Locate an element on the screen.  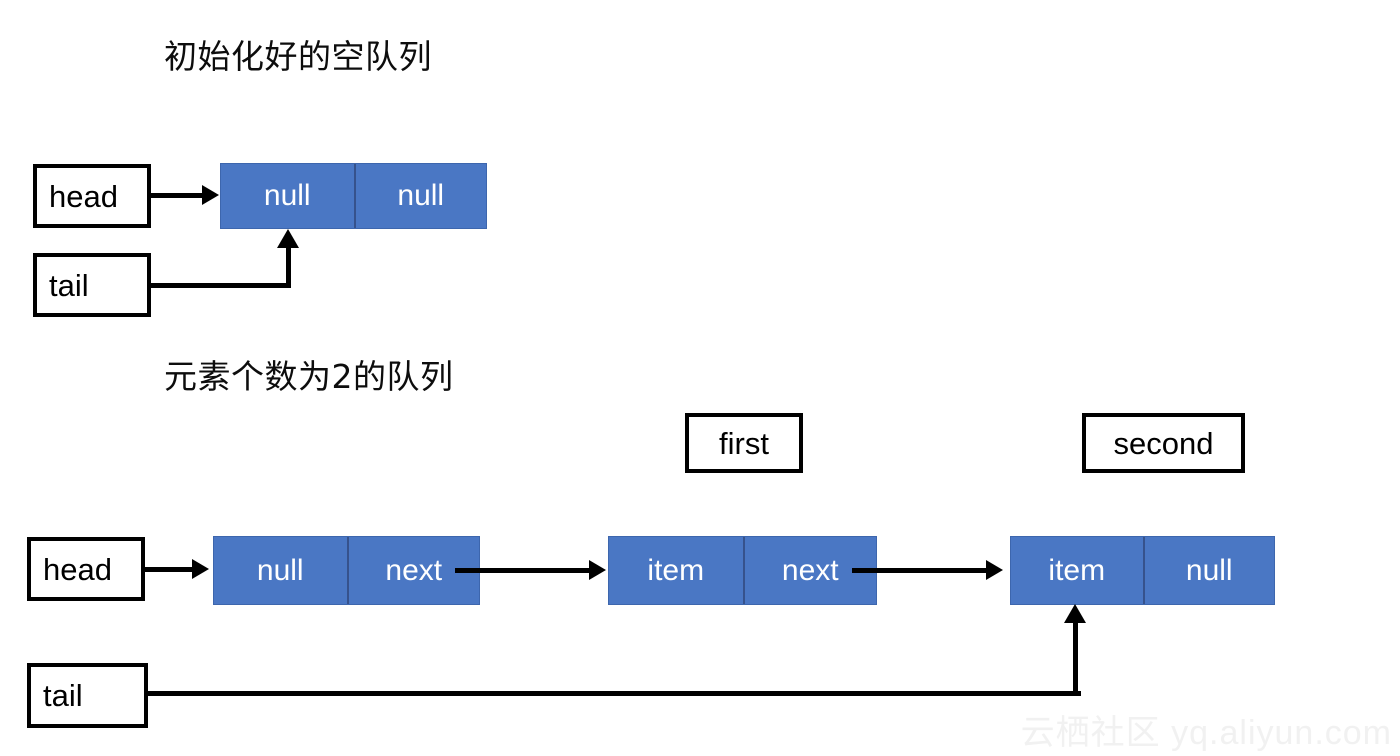
arrowhead-node0-node1 is located at coordinates (597, 570).